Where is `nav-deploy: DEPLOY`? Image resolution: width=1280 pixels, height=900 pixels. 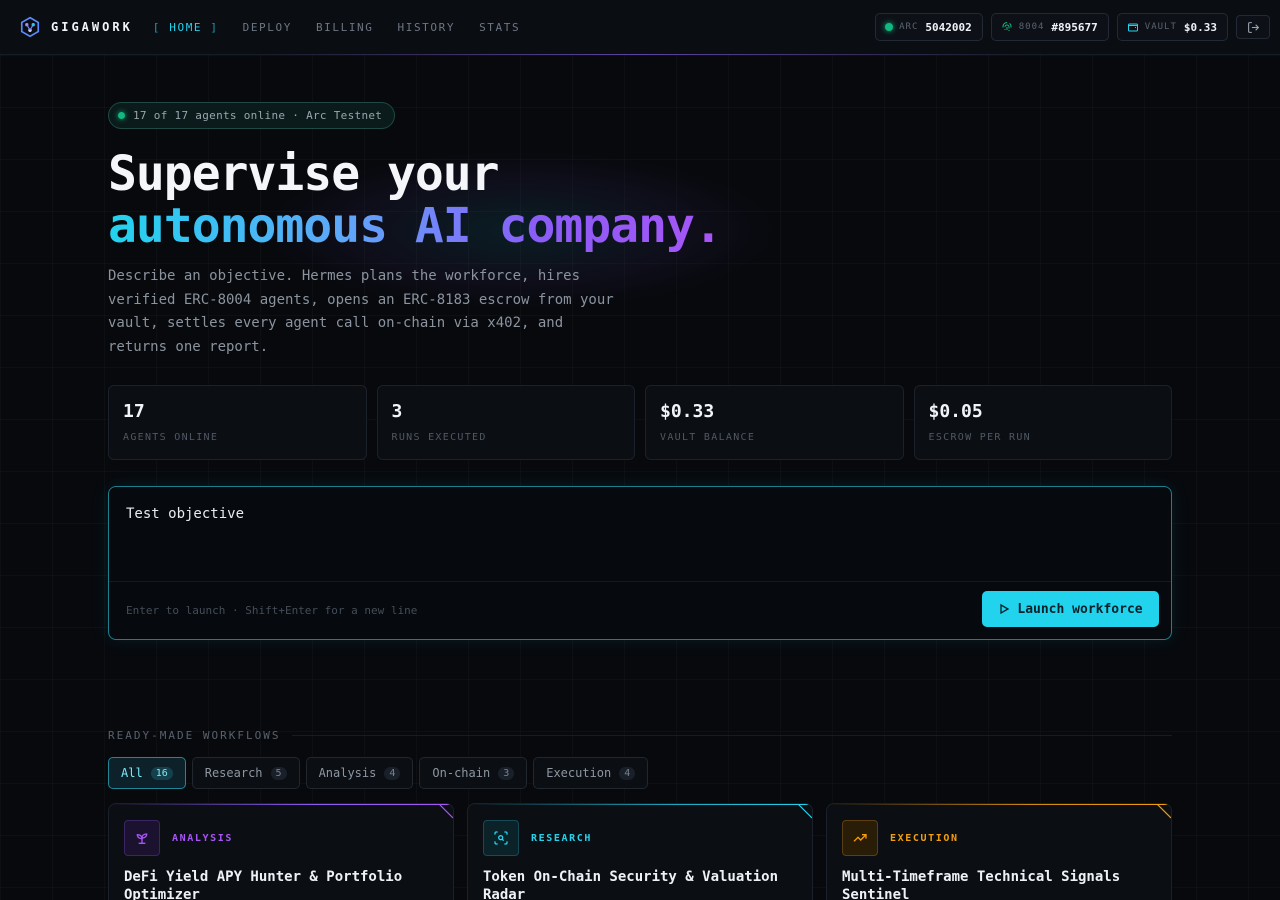
nav-deploy: DEPLOY is located at coordinates (267, 27).